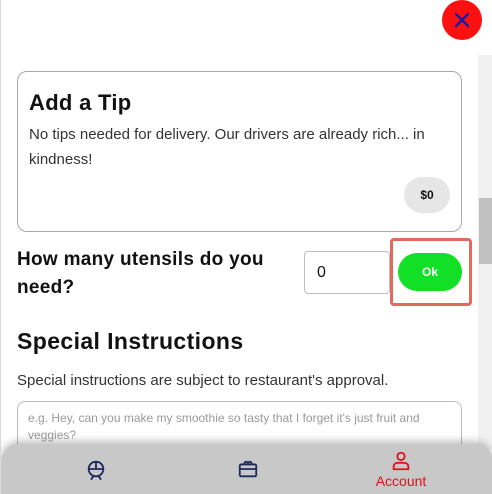  I want to click on bottom-nav: Account, so click(246, 469).